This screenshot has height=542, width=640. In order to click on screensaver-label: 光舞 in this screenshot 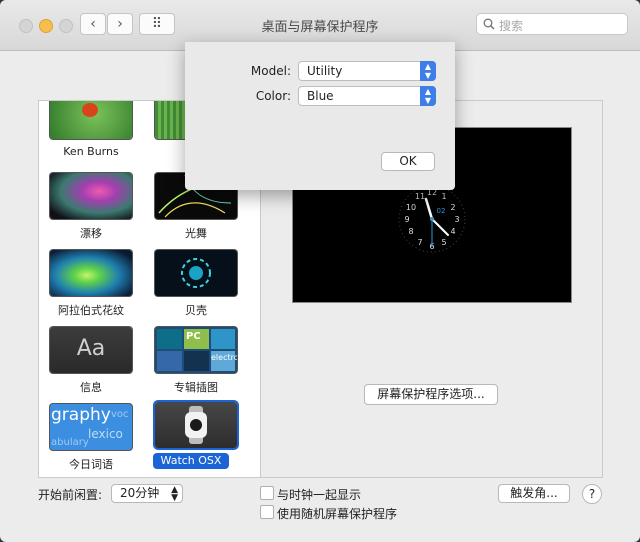, I will do `click(196, 233)`.